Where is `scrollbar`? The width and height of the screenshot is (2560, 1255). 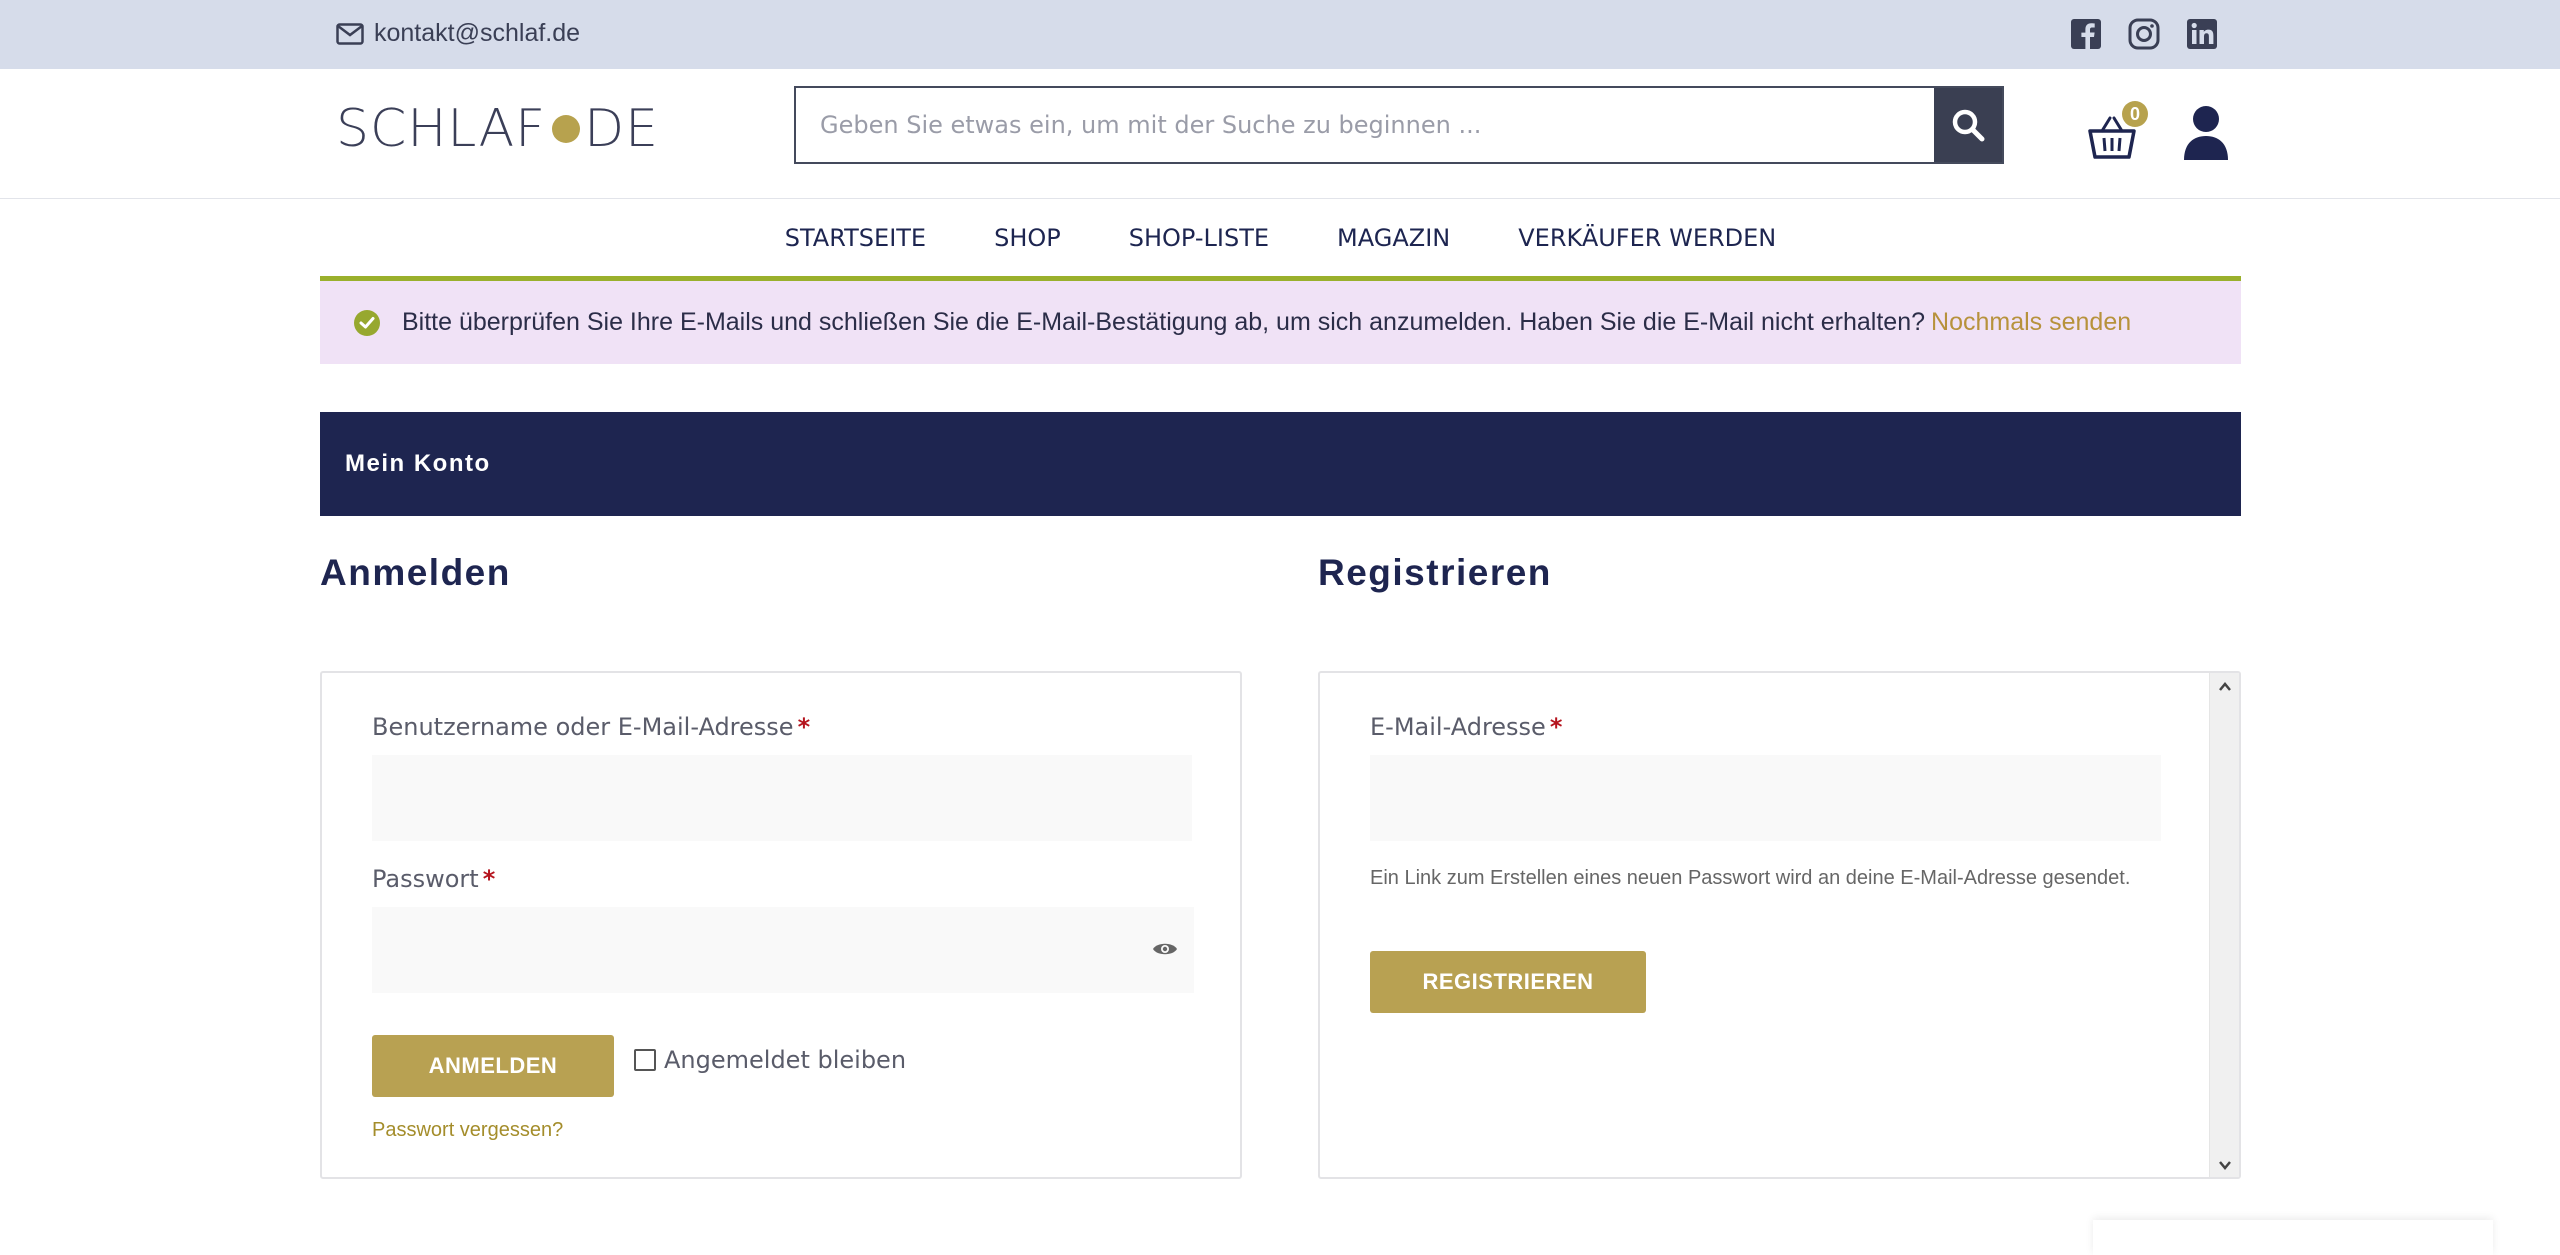 scrollbar is located at coordinates (2224, 925).